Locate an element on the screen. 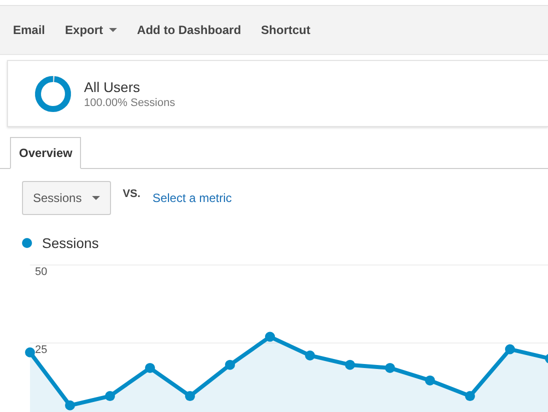 The image size is (548, 412). caret-icon is located at coordinates (96, 198).